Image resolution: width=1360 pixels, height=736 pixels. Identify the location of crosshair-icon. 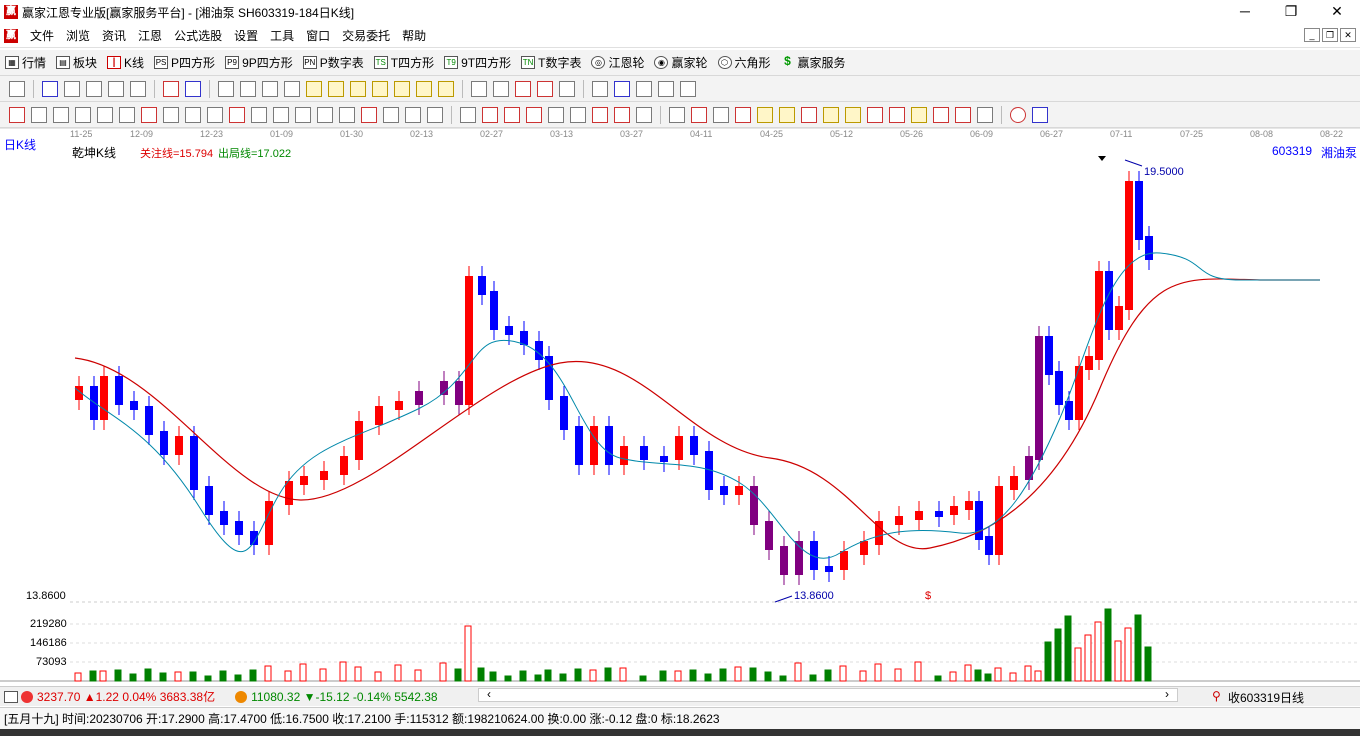
(501, 88).